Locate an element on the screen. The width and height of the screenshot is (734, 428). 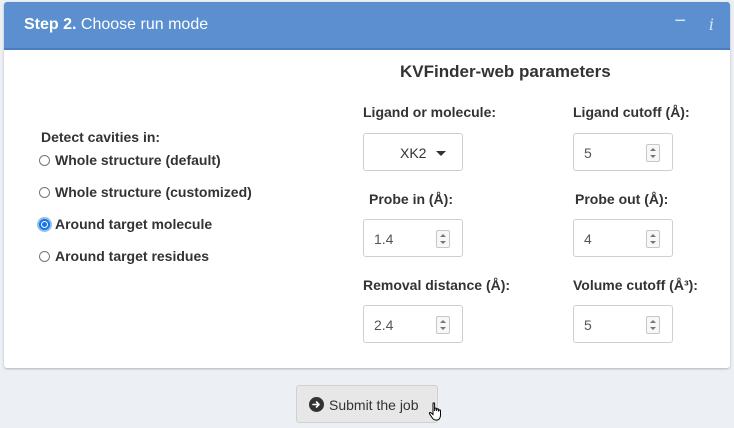
probe-out-value: 4 is located at coordinates (588, 239).